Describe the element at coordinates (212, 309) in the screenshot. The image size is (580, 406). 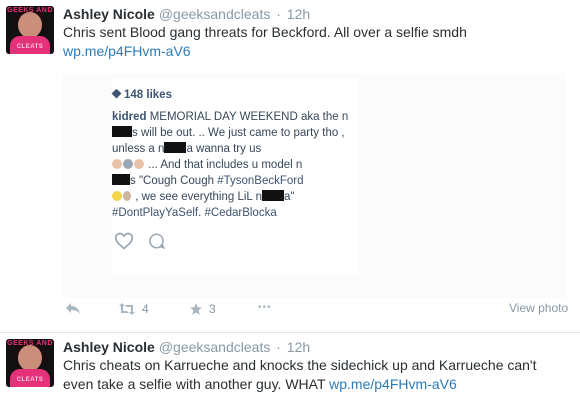
I see `favorite-count: 3` at that location.